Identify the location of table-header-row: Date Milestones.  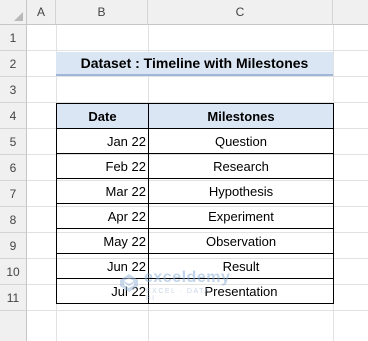
(195, 116).